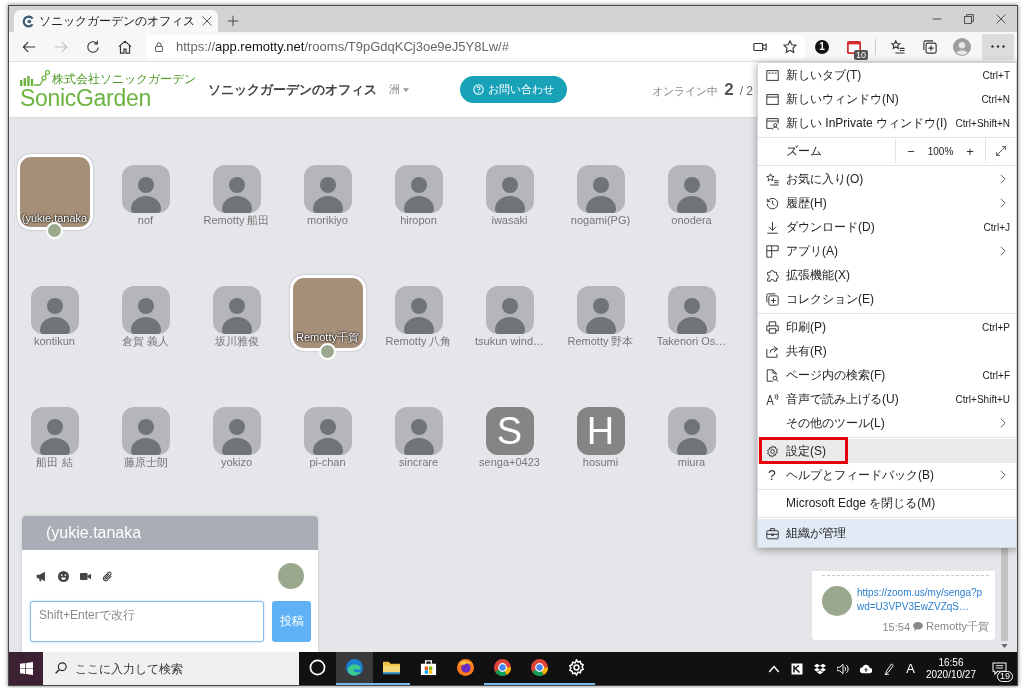  I want to click on settings-icon, so click(772, 451).